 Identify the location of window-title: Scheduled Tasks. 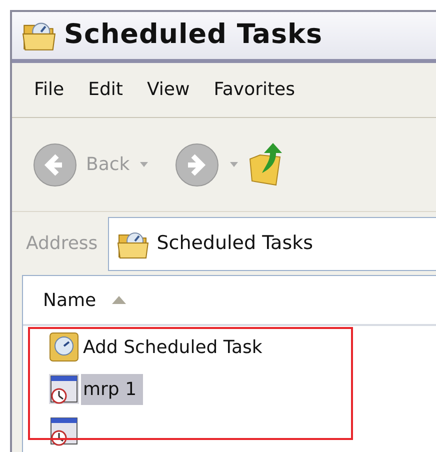
(193, 35).